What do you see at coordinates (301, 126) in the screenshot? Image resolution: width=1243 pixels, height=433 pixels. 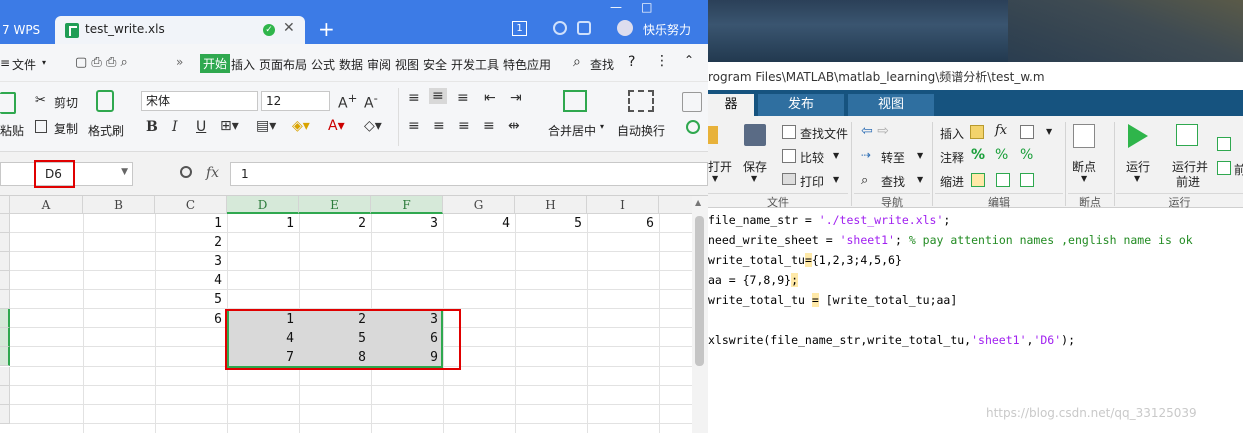 I see `fill-color-icon: ◈▾` at bounding box center [301, 126].